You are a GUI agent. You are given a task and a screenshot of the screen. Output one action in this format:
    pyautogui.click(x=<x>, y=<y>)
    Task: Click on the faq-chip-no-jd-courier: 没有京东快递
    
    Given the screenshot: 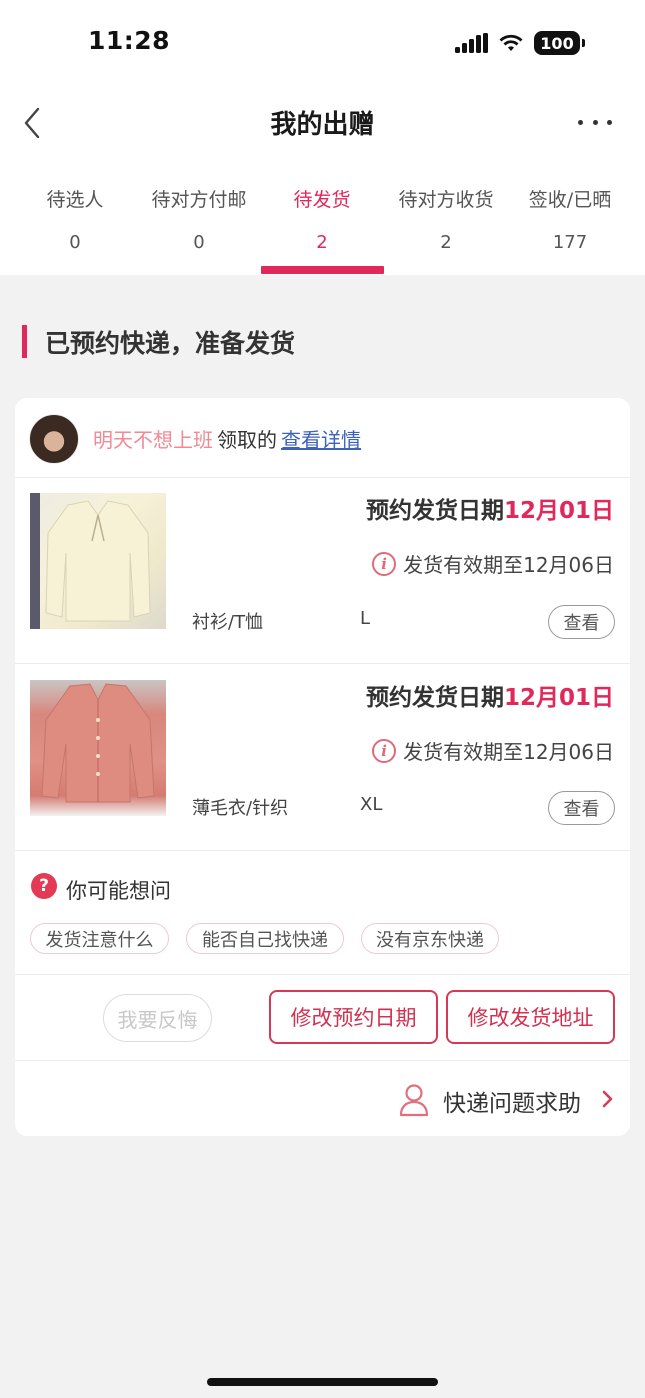 What is the action you would take?
    pyautogui.click(x=430, y=938)
    